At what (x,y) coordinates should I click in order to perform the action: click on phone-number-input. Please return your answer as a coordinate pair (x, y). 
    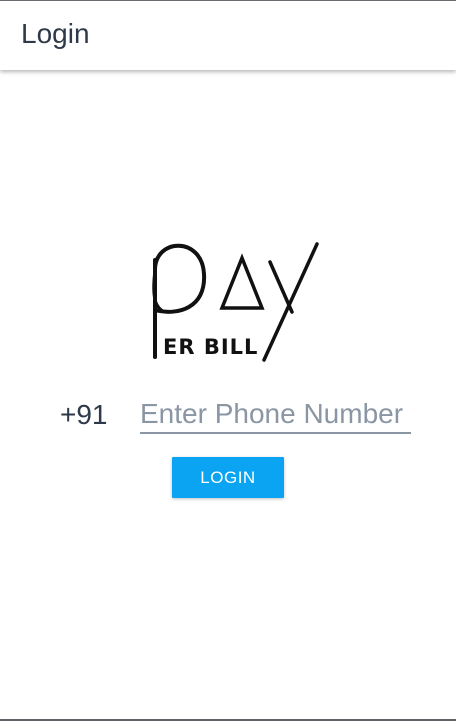
    Looking at the image, I should click on (275, 415).